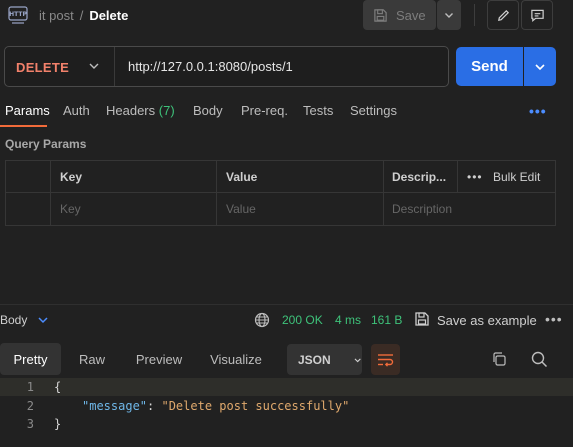 Image resolution: width=573 pixels, height=447 pixels. I want to click on table-row, so click(280, 209).